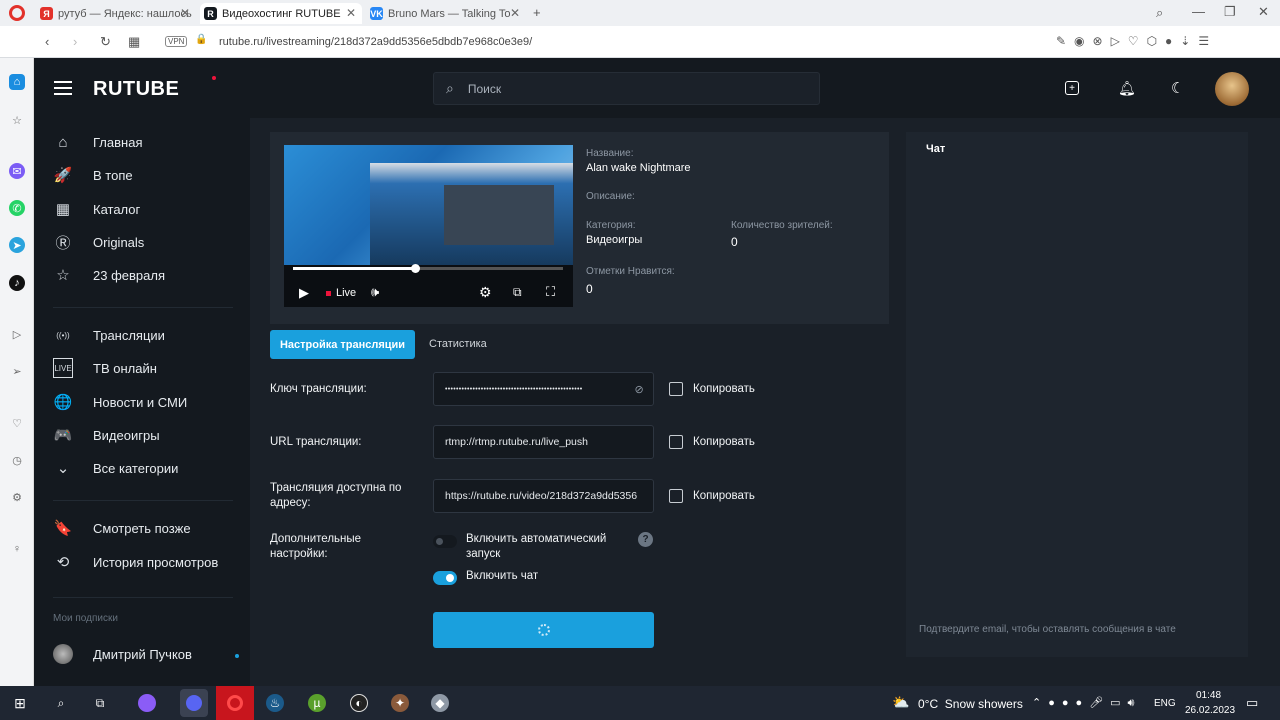  I want to click on opera-logo-icon, so click(17, 13).